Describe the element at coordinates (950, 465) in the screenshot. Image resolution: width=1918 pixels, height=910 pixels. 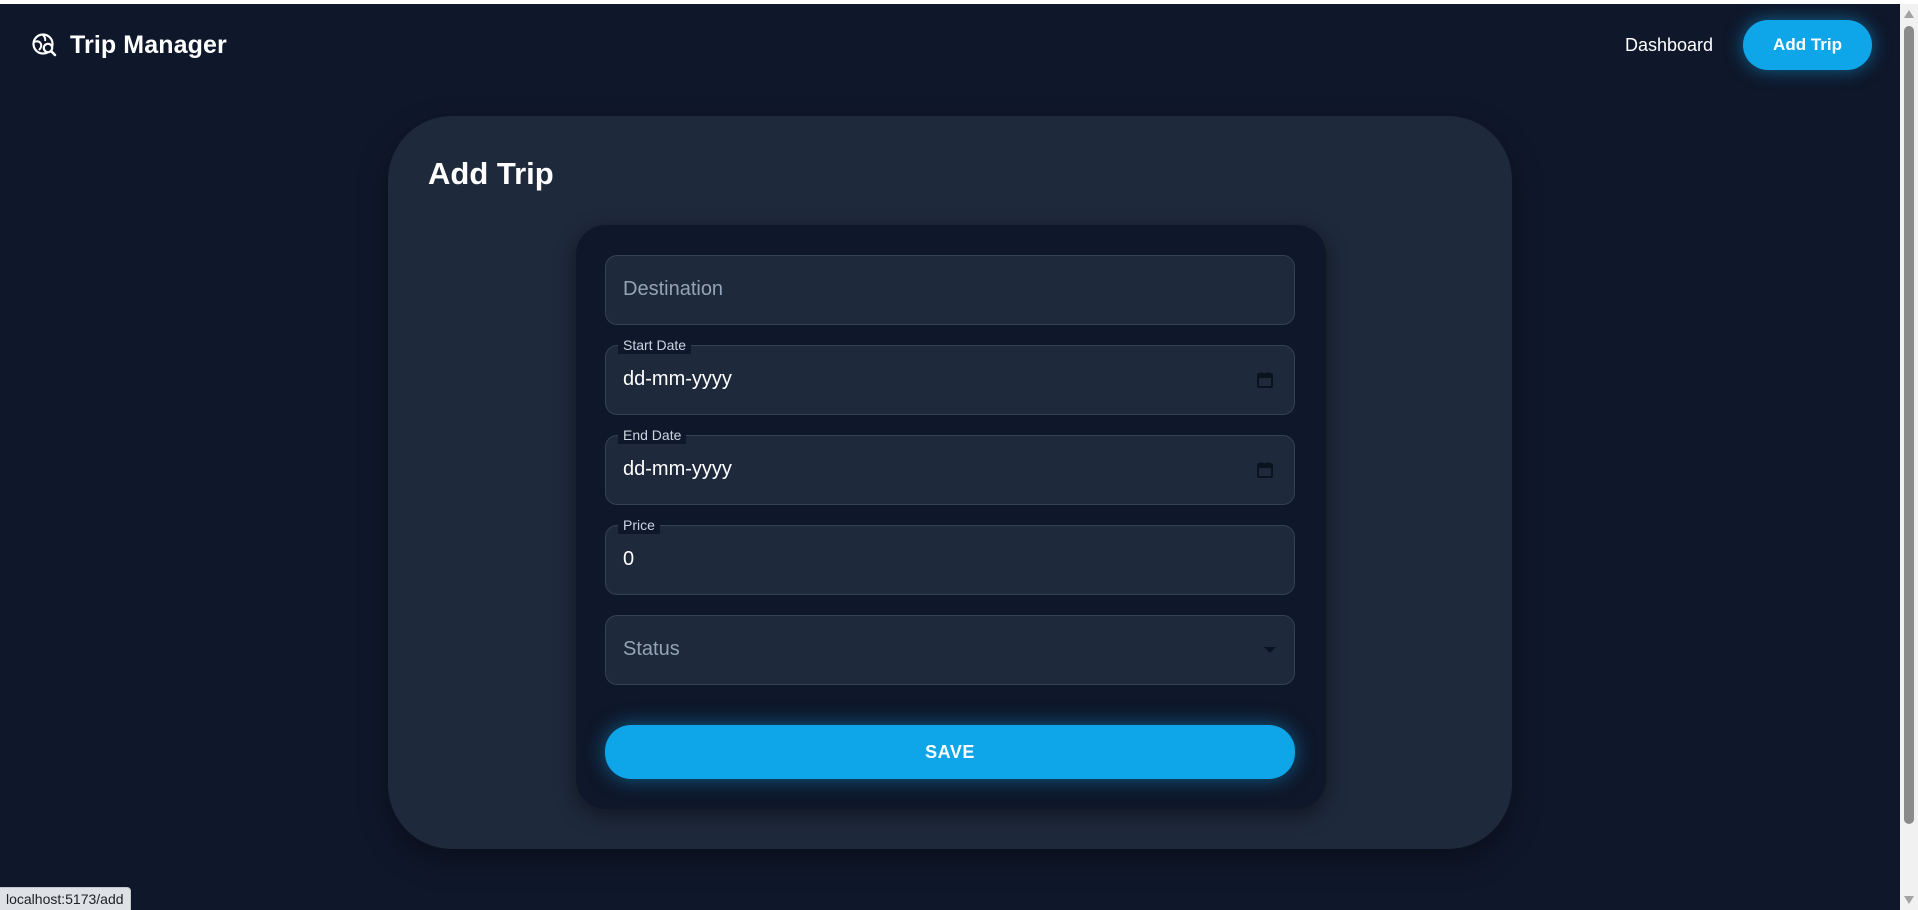
I see `end-date-field: End Date dd-mm-yyyy` at that location.